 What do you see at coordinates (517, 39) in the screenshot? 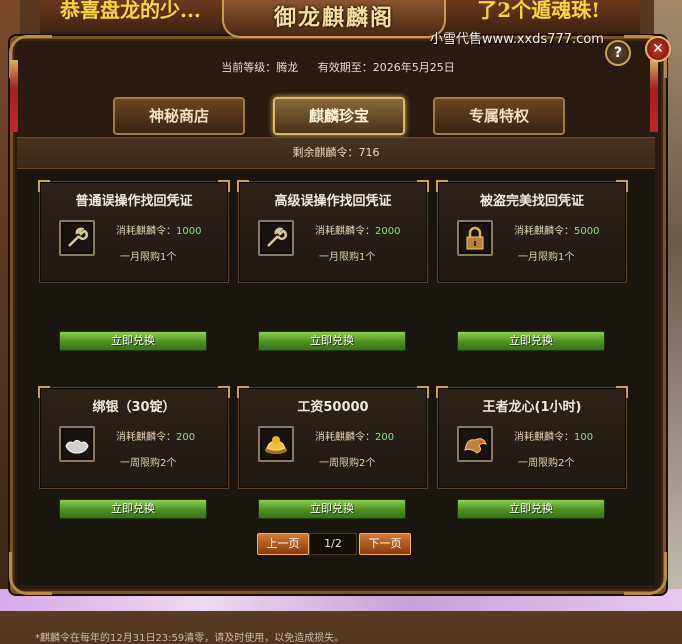
I see `watermark: 小雪代售www.xxds777.com` at bounding box center [517, 39].